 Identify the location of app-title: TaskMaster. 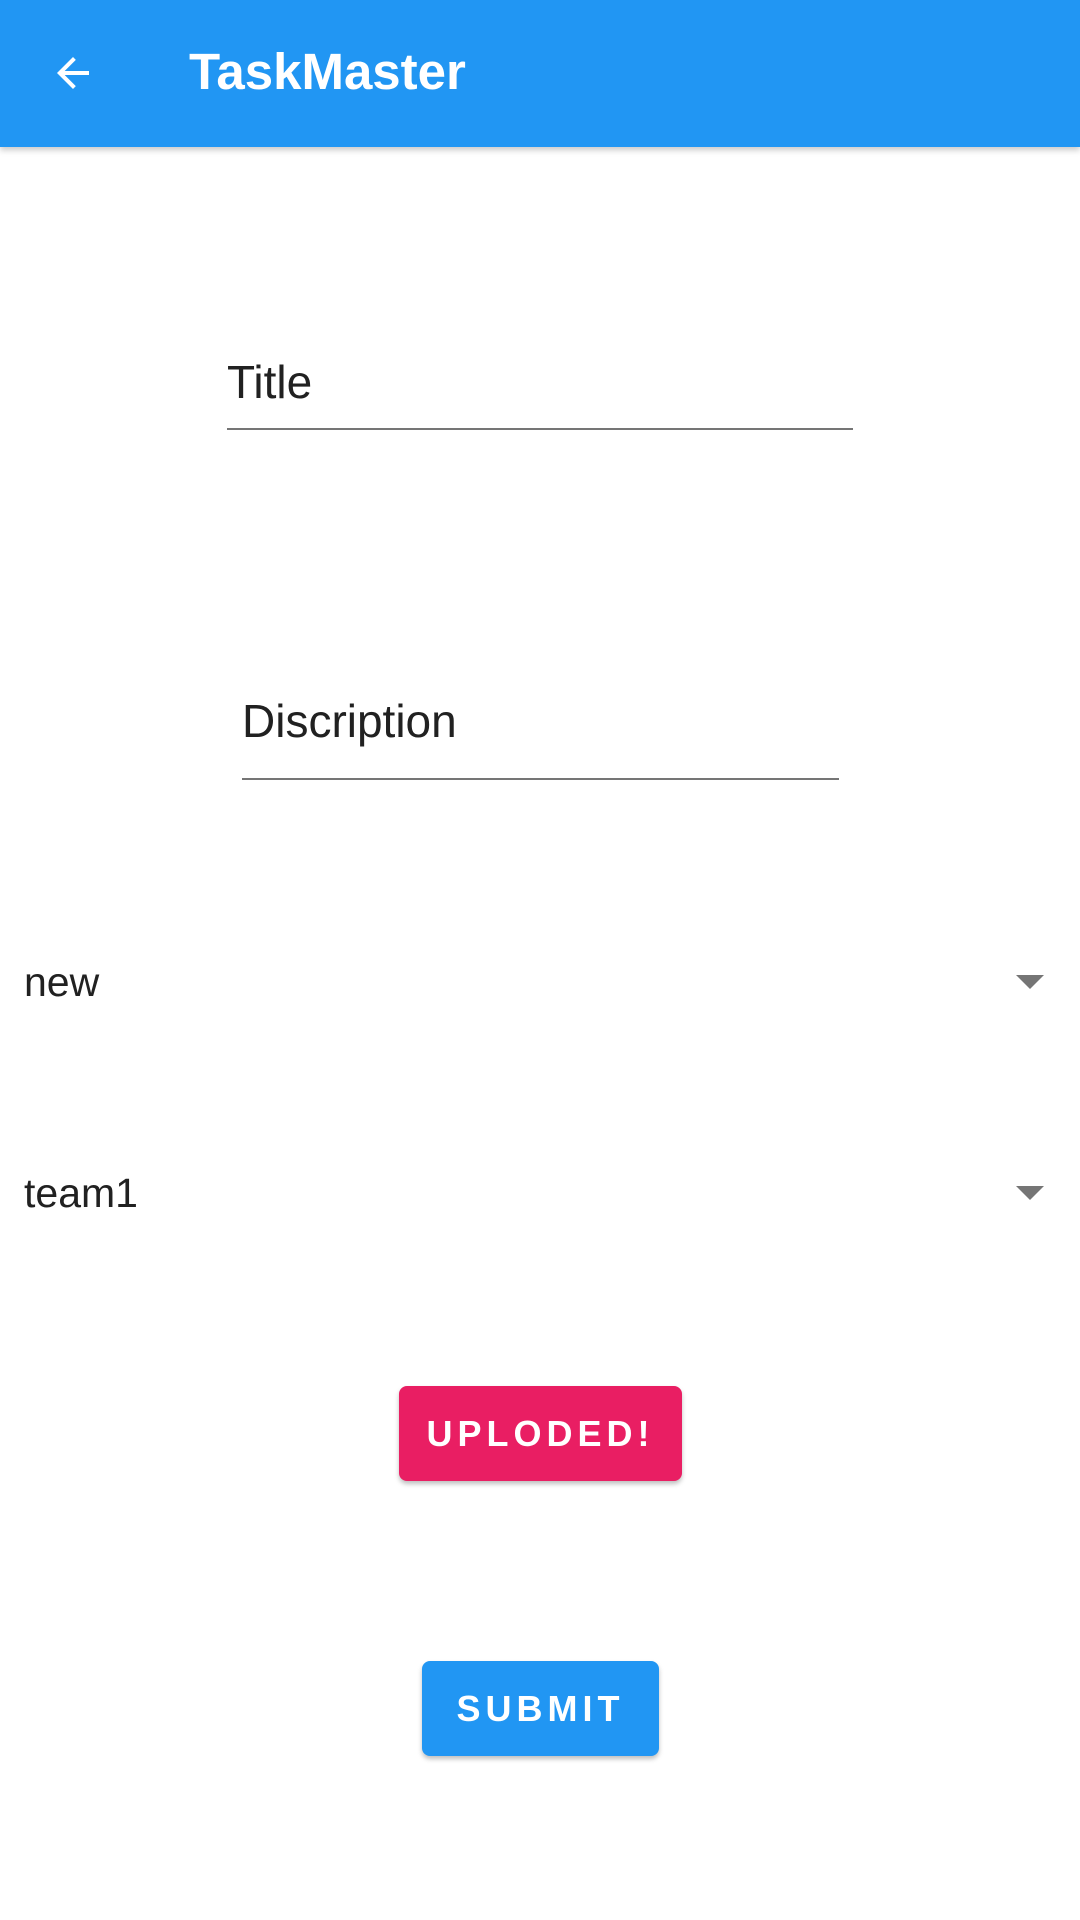
(327, 71).